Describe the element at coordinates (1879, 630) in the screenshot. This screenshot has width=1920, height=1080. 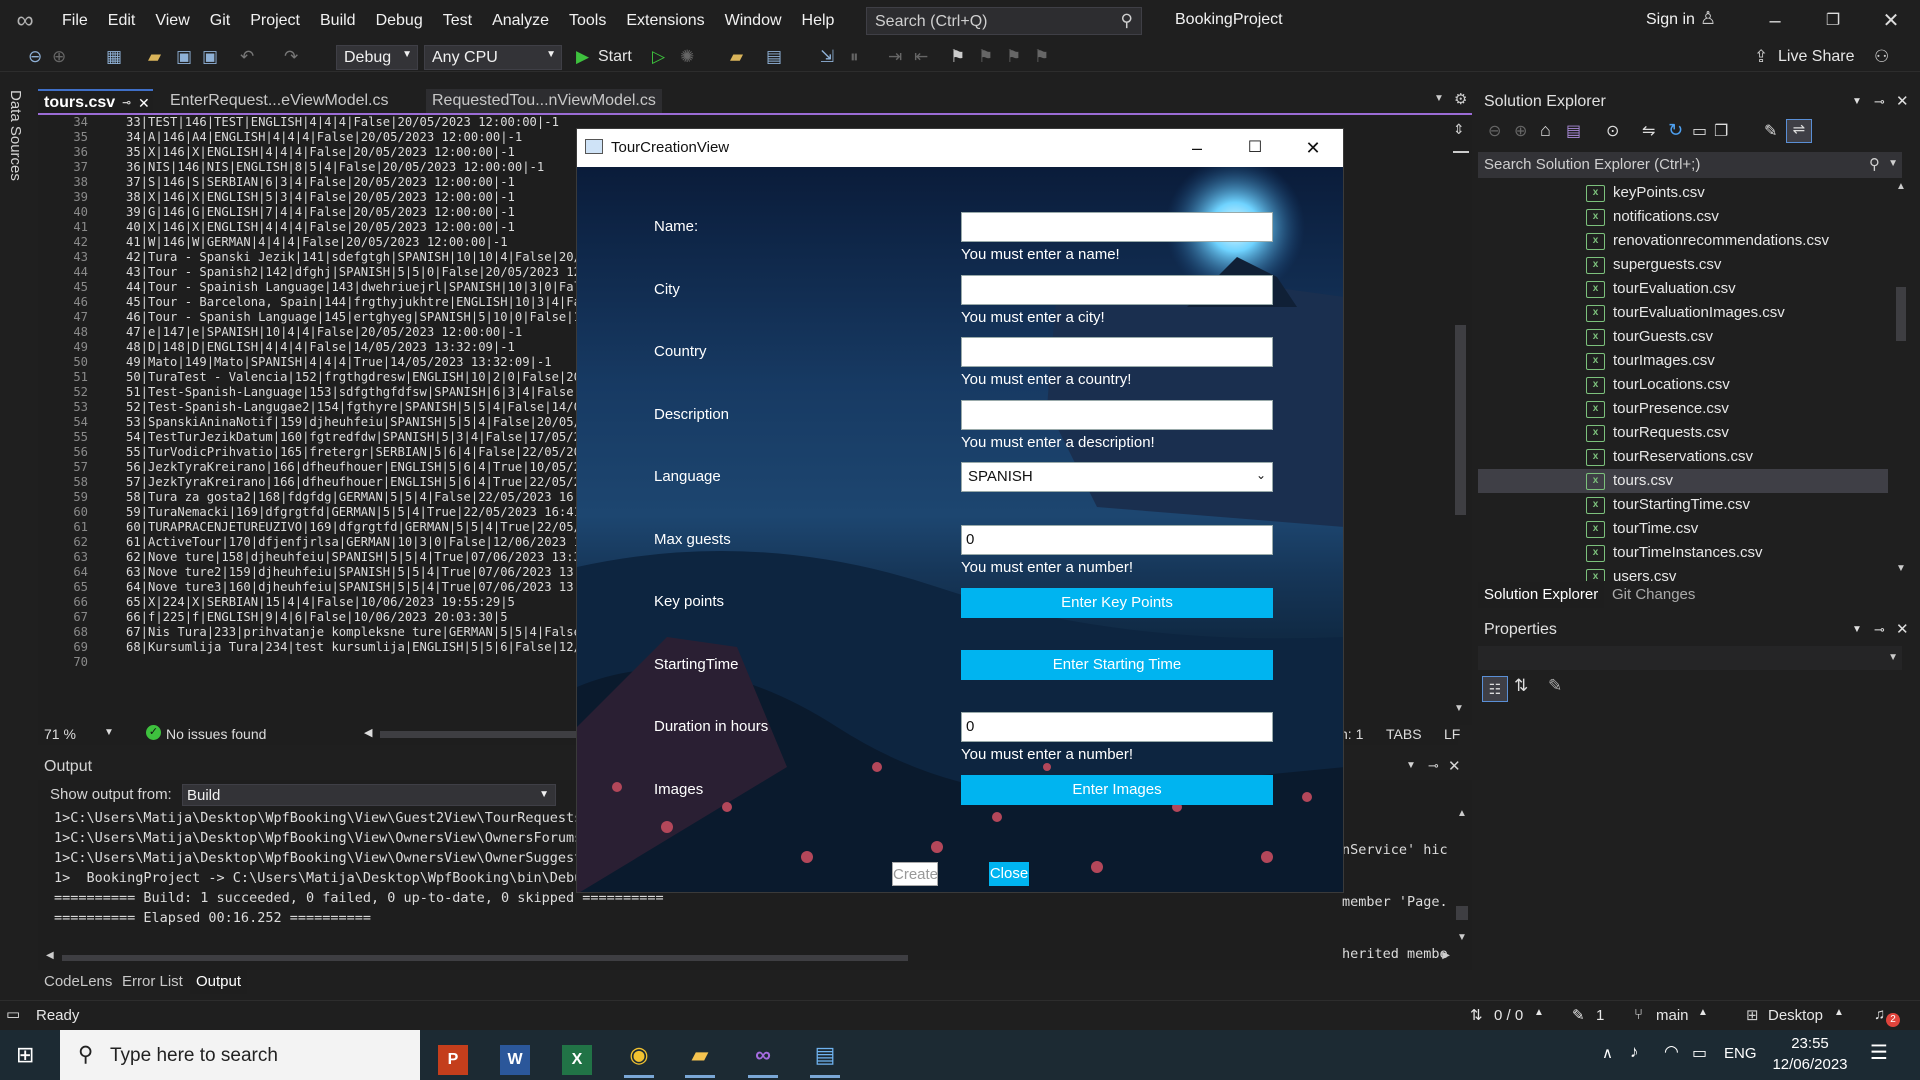
I see `panel-pin-icon: ⊸` at that location.